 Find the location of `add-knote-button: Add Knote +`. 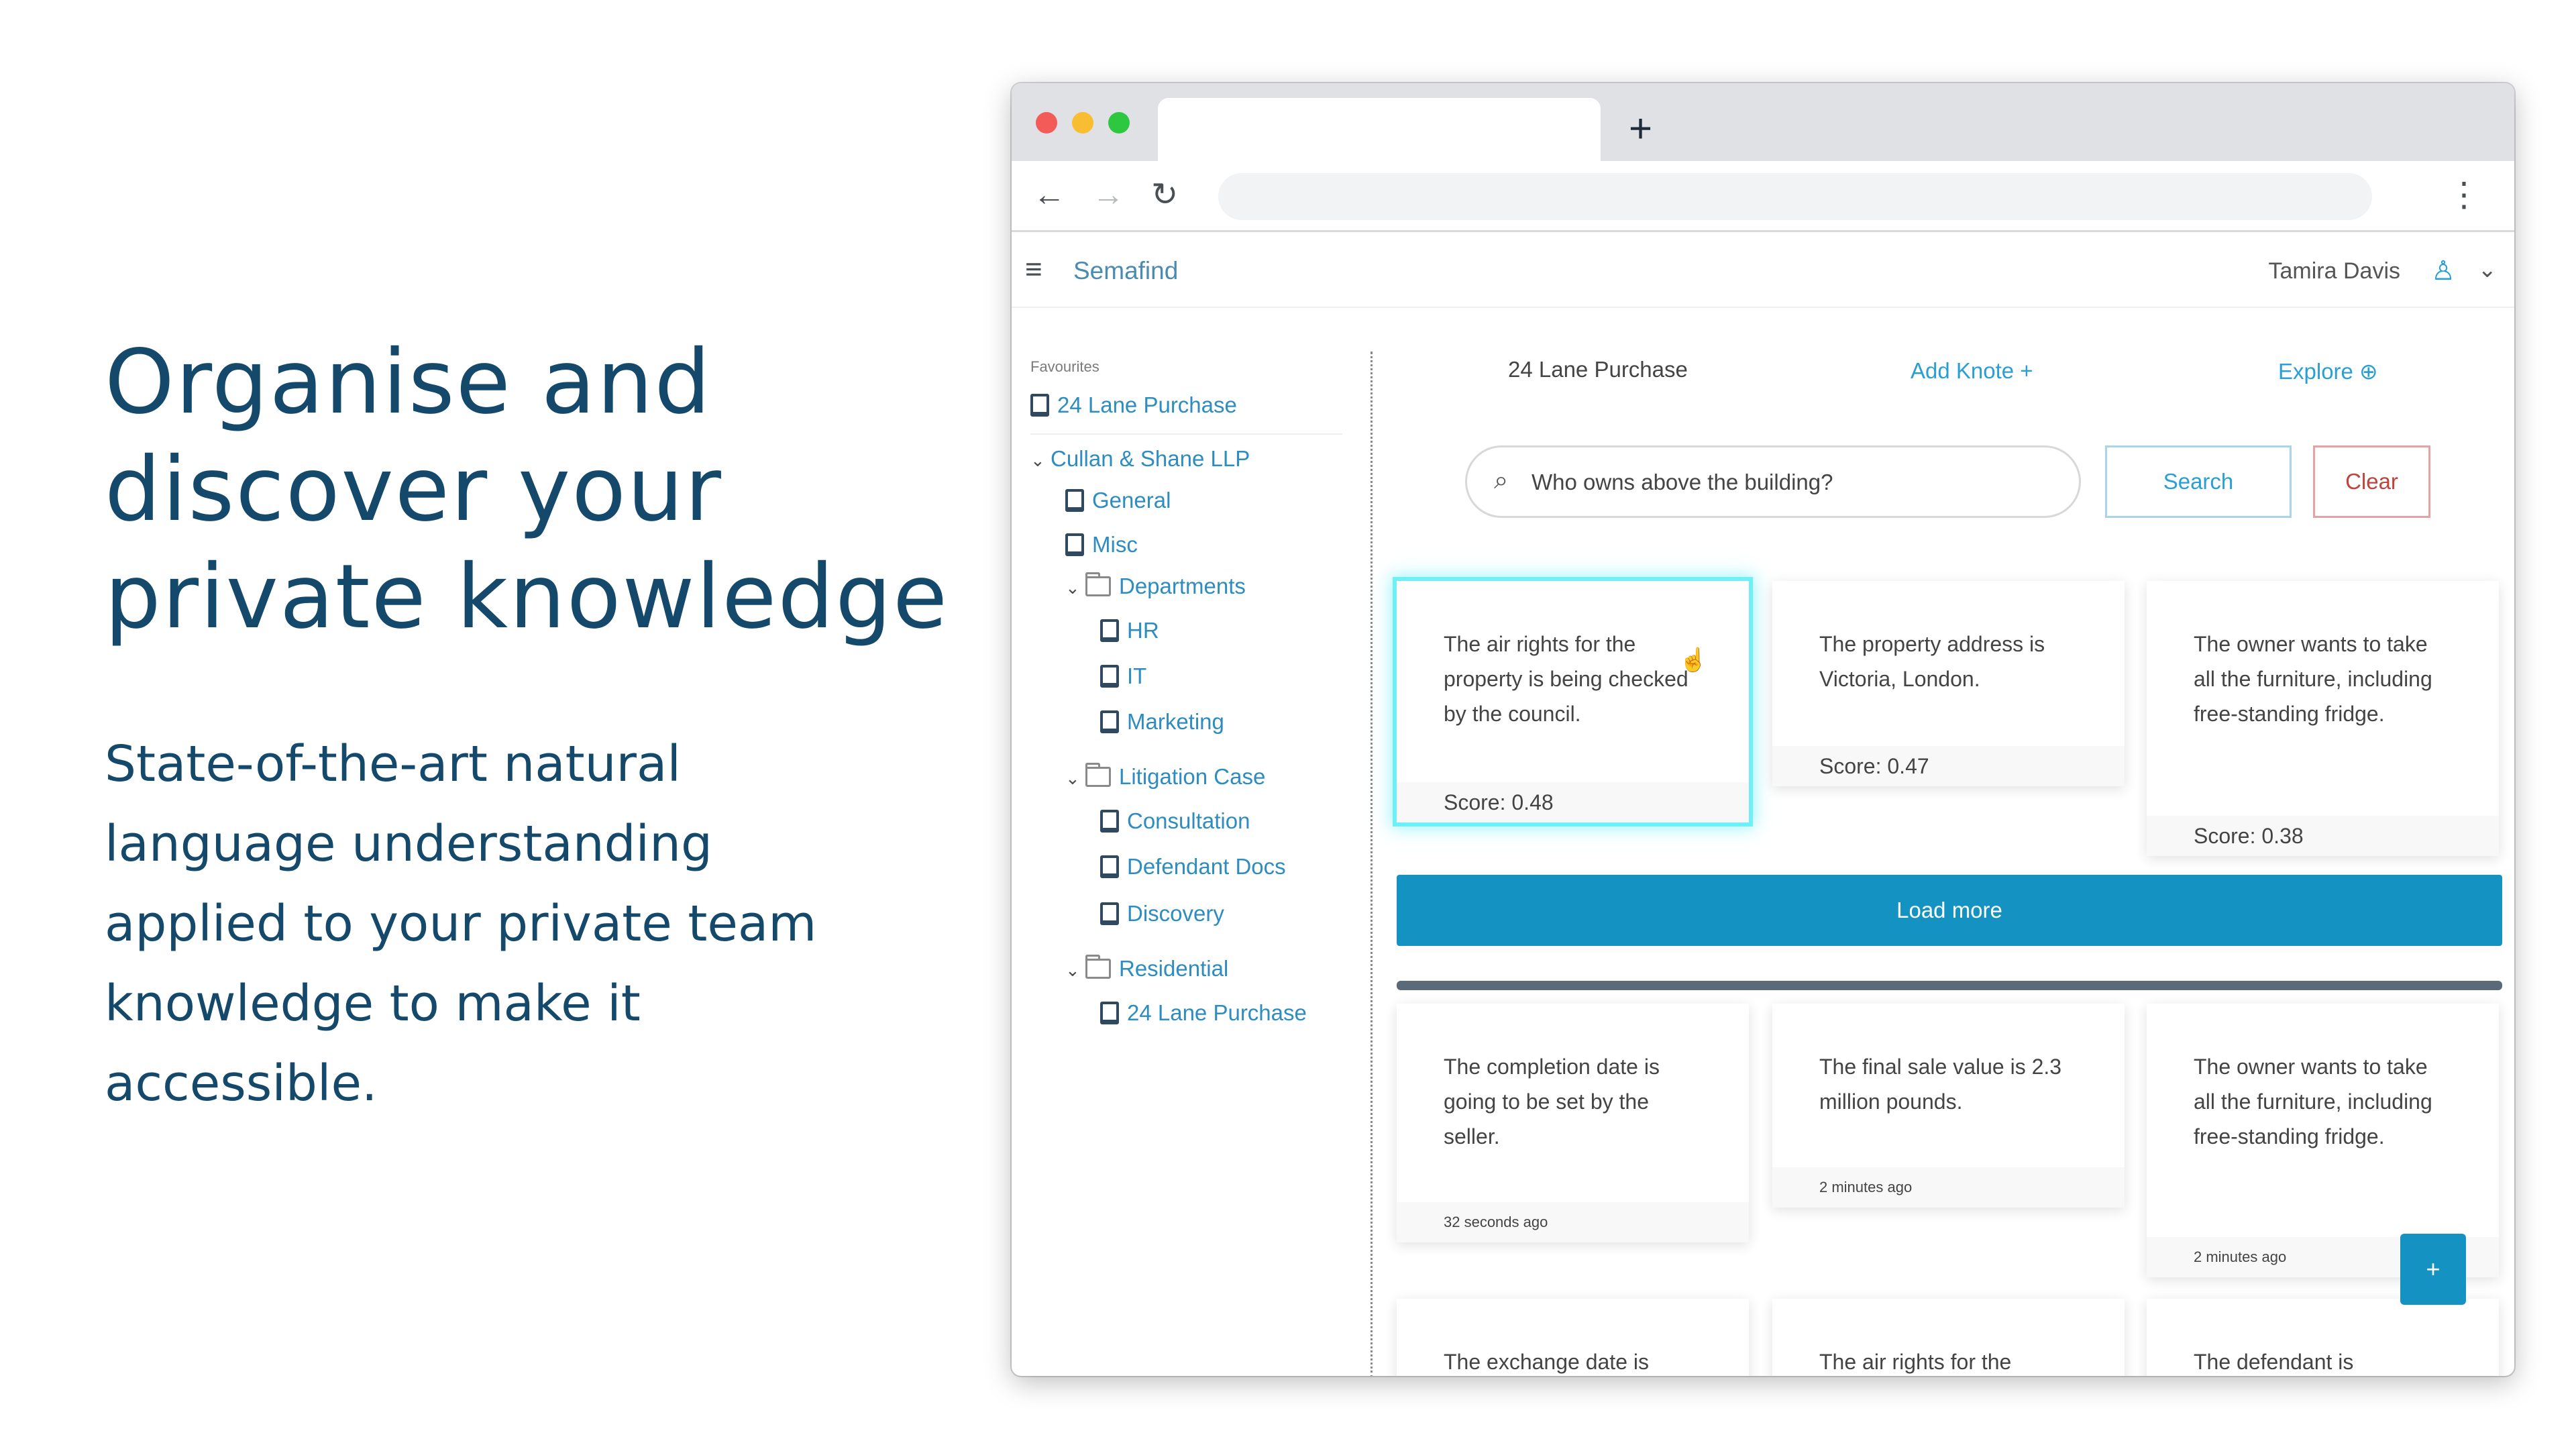

add-knote-button: Add Knote + is located at coordinates (1972, 371).